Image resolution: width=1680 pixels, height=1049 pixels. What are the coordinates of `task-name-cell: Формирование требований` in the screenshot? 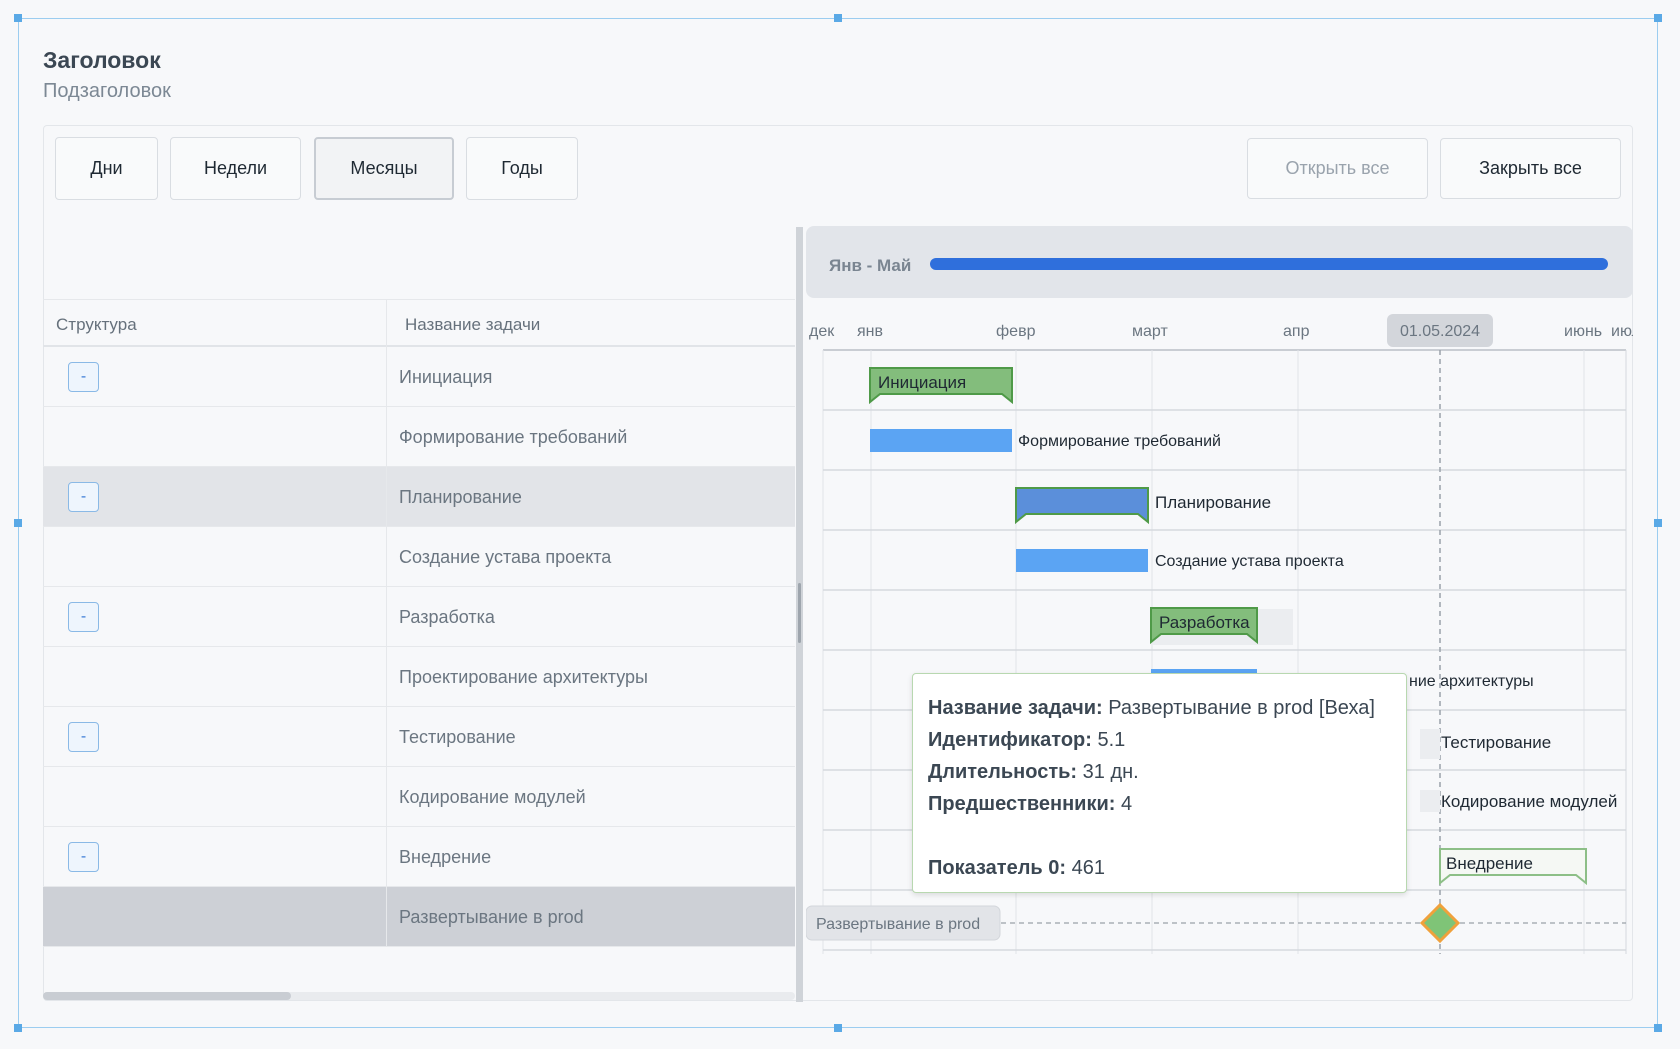 It's located at (513, 437).